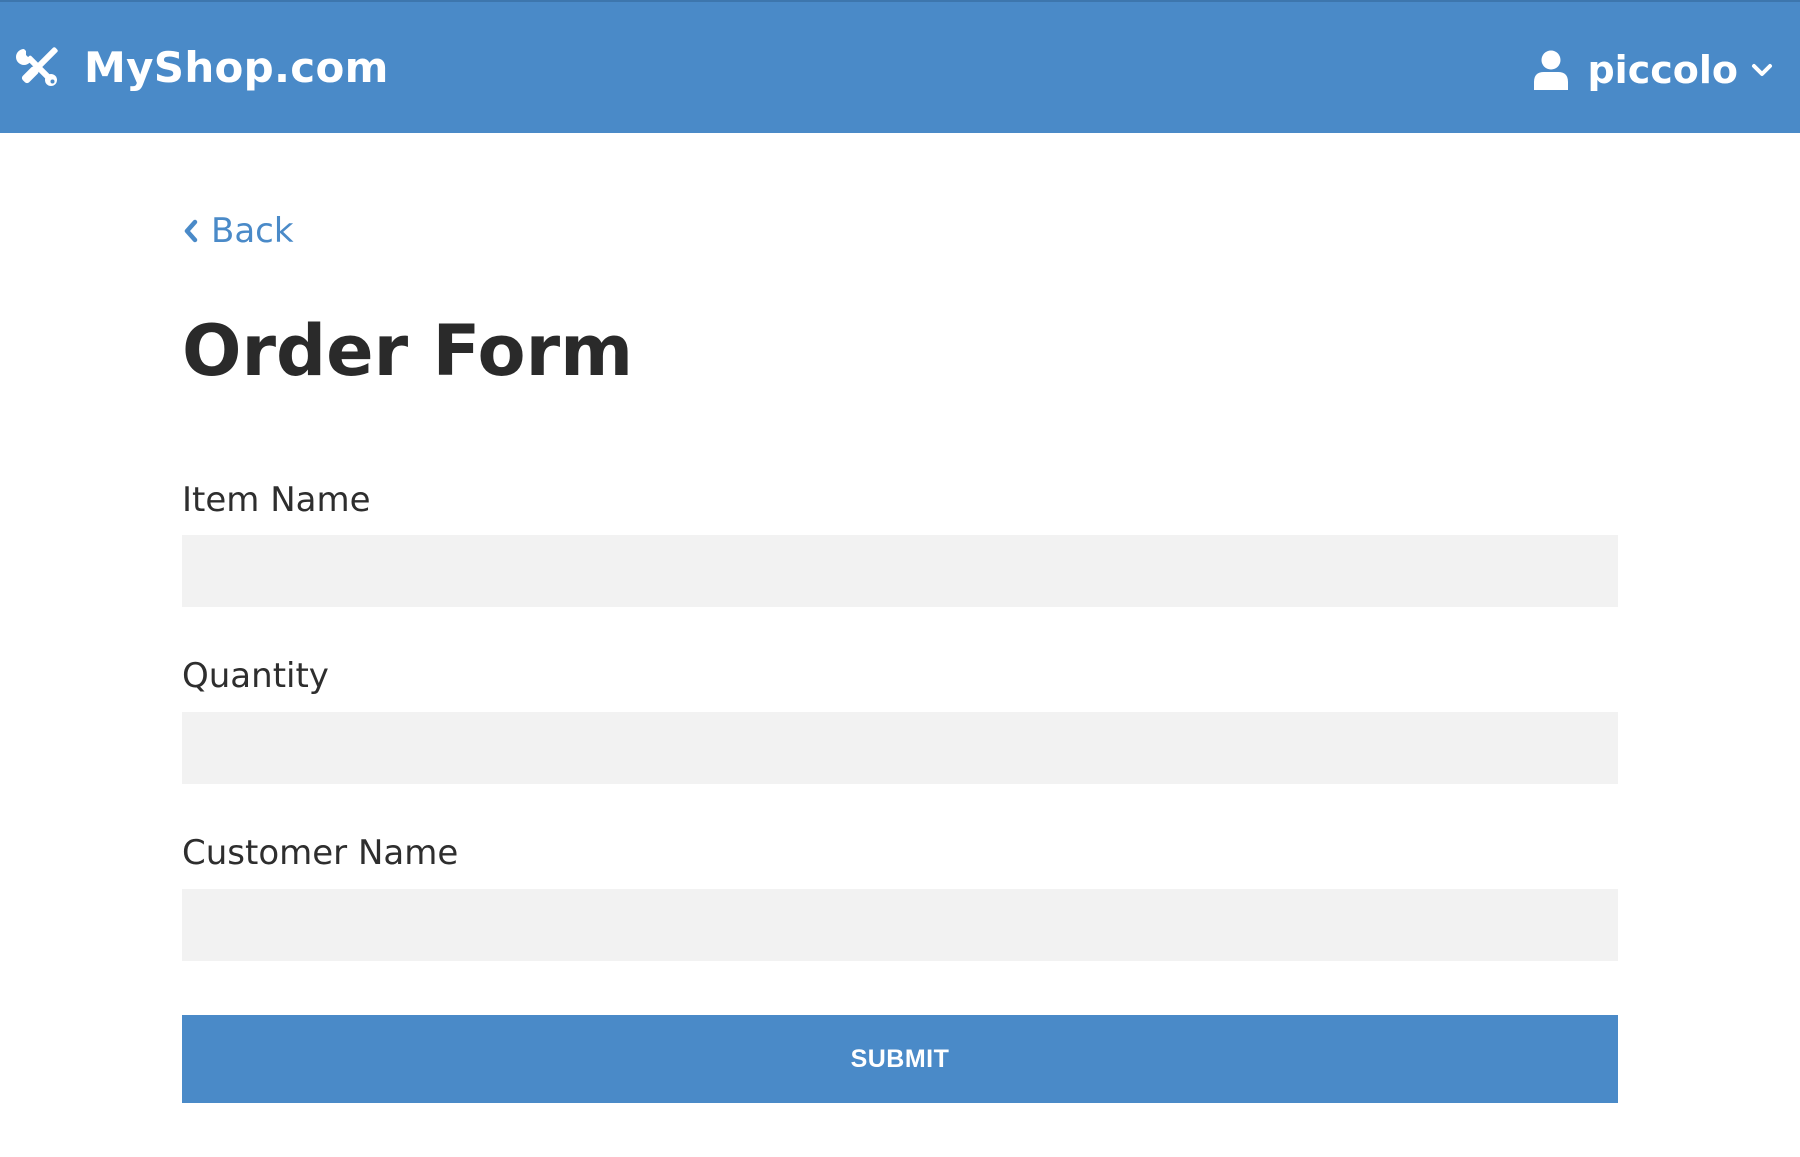  I want to click on quantity-input, so click(900, 748).